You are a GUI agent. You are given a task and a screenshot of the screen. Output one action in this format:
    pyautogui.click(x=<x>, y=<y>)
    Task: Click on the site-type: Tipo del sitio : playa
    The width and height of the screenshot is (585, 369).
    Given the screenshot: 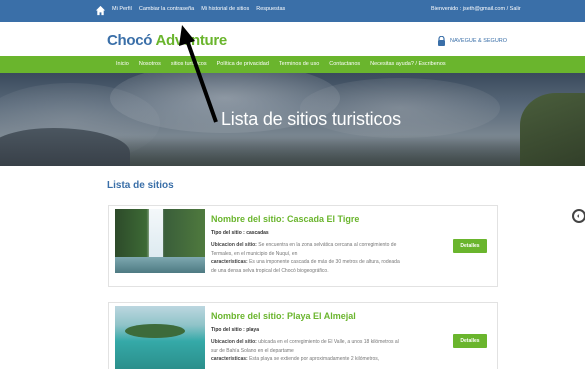 What is the action you would take?
    pyautogui.click(x=235, y=330)
    